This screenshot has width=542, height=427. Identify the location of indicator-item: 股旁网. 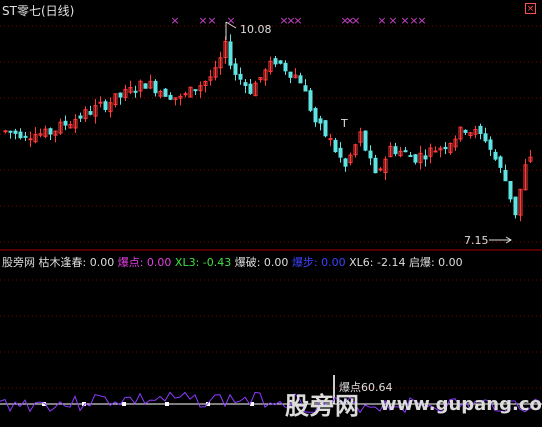
(20, 262).